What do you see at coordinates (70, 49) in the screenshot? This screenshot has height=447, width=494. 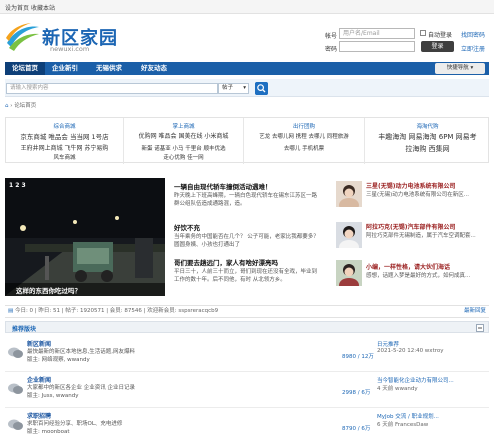 I see `site-domain: newuxi.com` at bounding box center [70, 49].